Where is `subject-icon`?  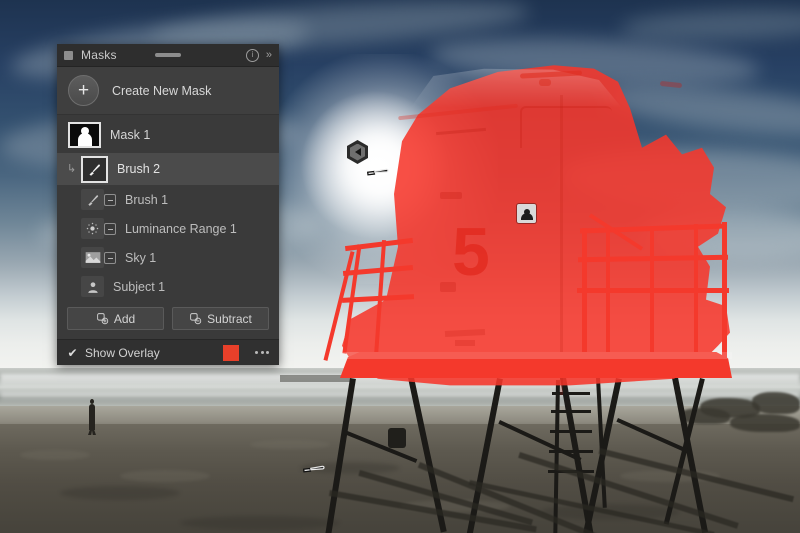
subject-icon is located at coordinates (92, 286).